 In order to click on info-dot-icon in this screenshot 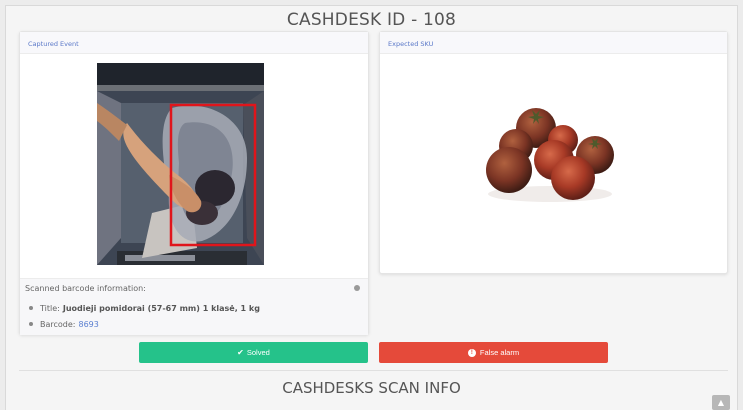, I will do `click(357, 288)`.